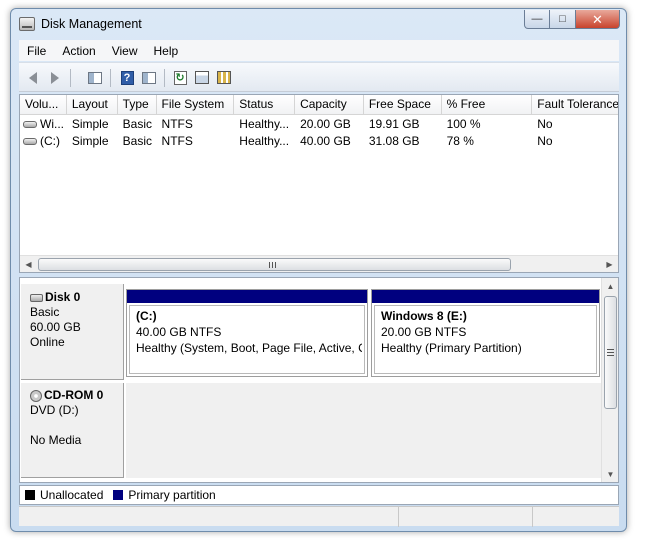  Describe the element at coordinates (72, 425) in the screenshot. I see `disk-size` at that location.